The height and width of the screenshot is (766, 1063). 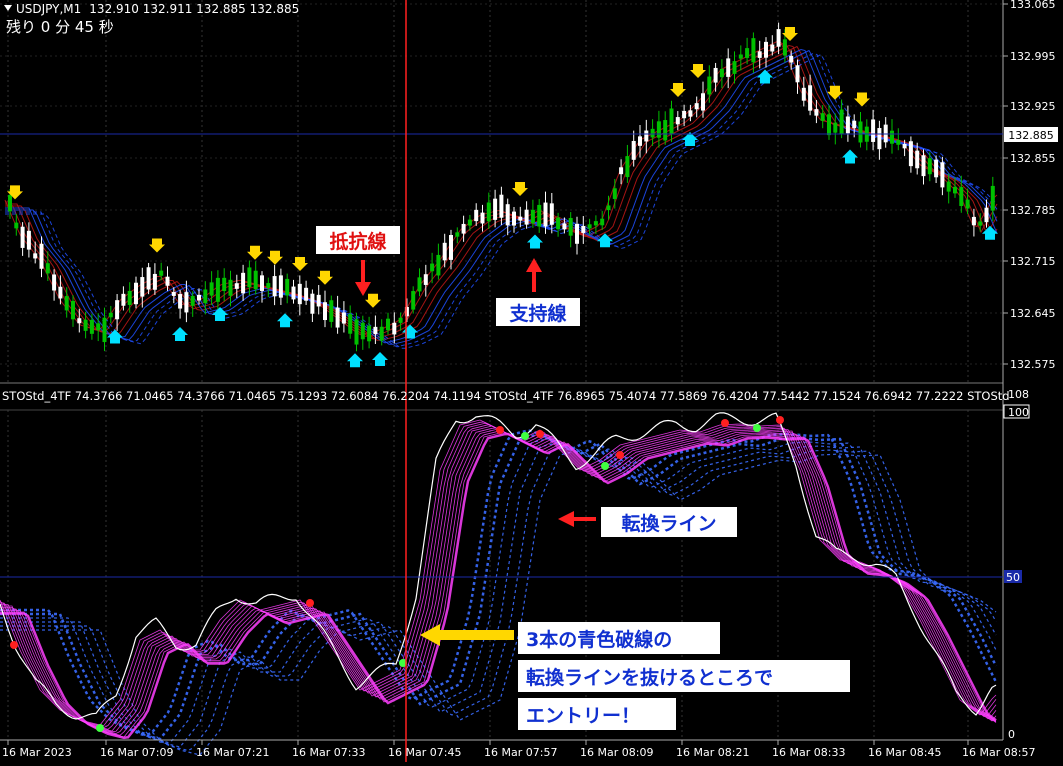 I want to click on timer-label: 残り 0 分 45 秒, so click(x=60, y=27).